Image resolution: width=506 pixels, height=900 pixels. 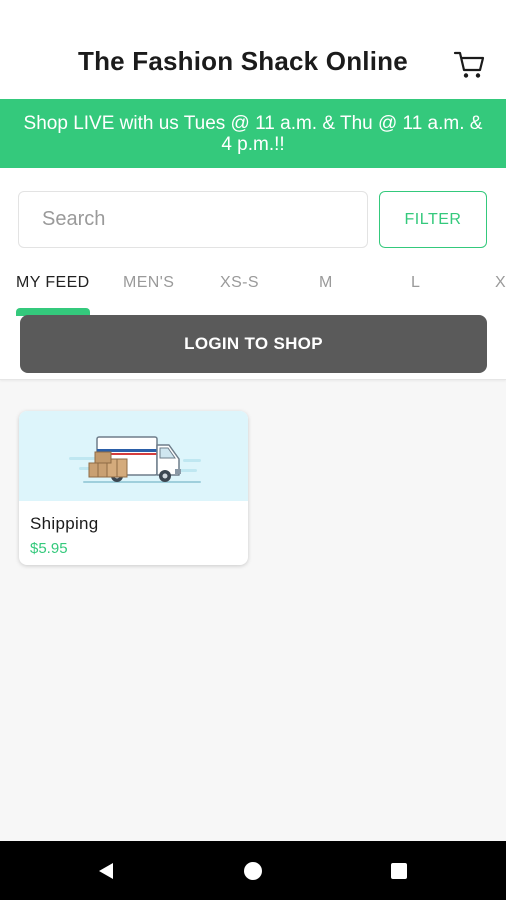 I want to click on product-card: Shipping $5.95, so click(x=133, y=488).